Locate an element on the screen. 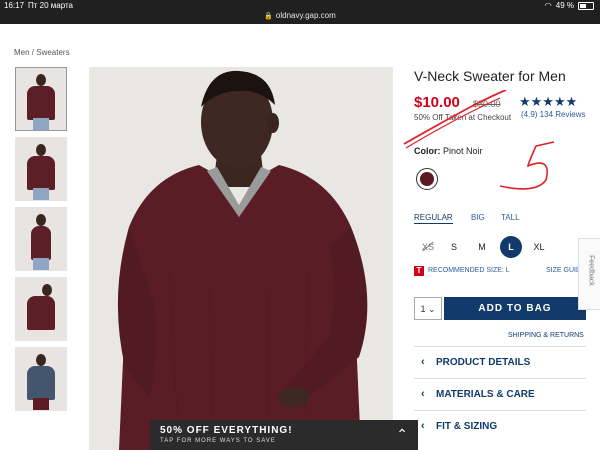 The height and width of the screenshot is (450, 600). promo-subtitle: TAP FOR MORE WAYS TO SAVE is located at coordinates (218, 441).